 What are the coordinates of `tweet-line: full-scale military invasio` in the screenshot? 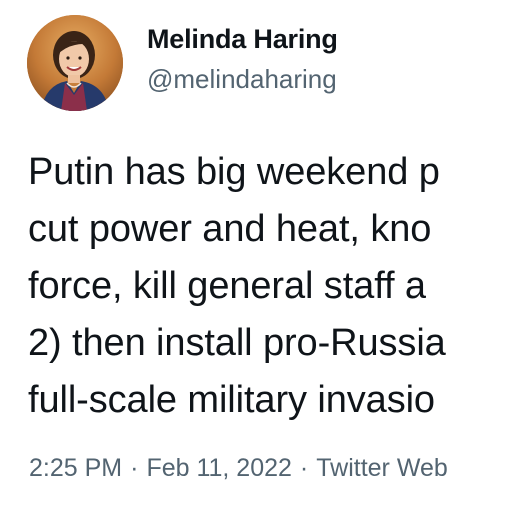 It's located at (231, 400).